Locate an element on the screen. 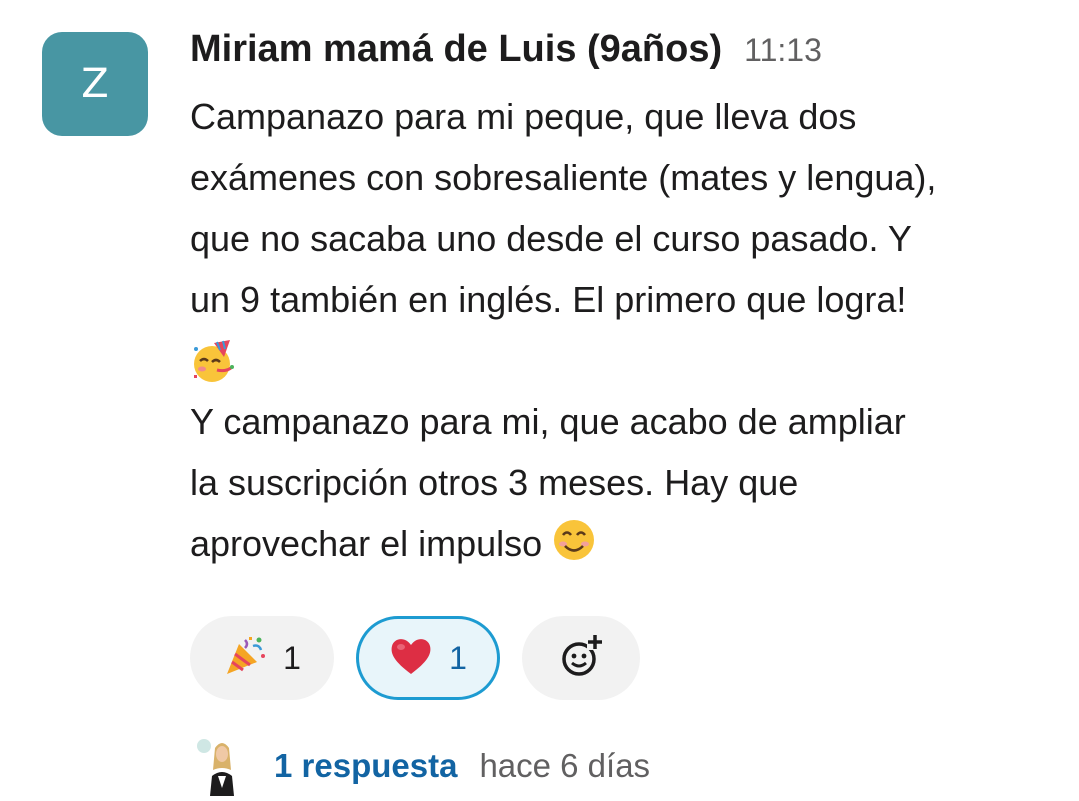  party-popper-icon is located at coordinates (245, 658).